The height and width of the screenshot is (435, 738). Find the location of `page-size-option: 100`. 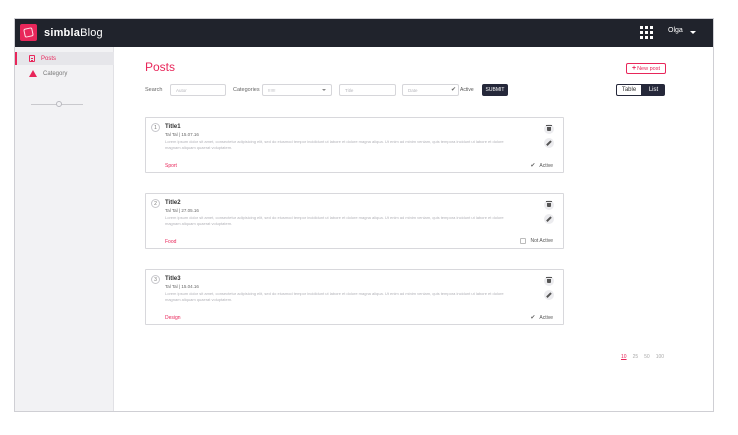

page-size-option: 100 is located at coordinates (660, 357).